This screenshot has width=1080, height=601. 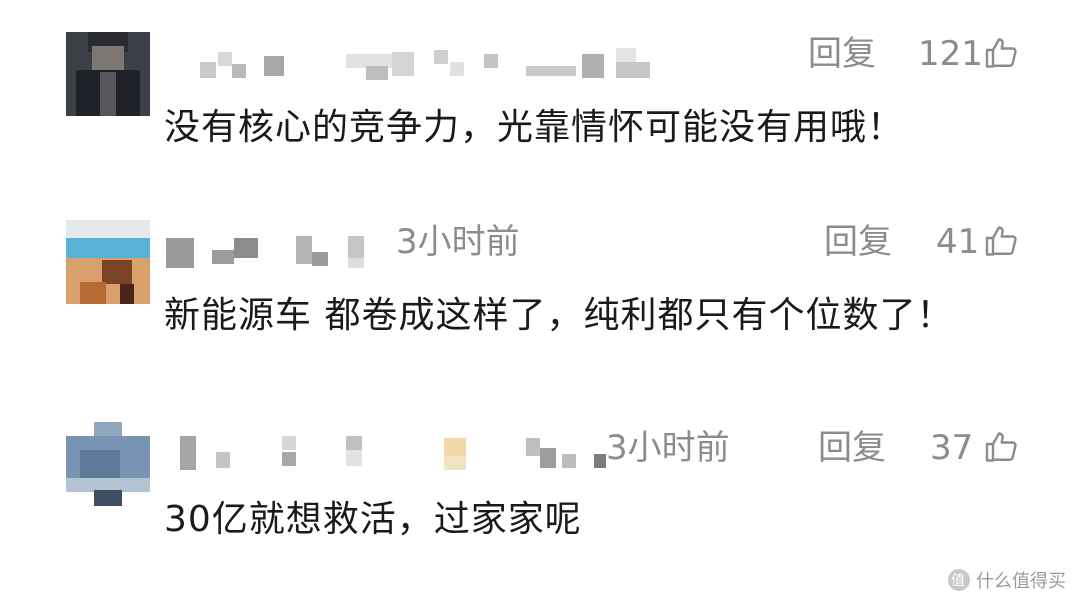 What do you see at coordinates (959, 580) in the screenshot?
I see `smzdm-logo-icon` at bounding box center [959, 580].